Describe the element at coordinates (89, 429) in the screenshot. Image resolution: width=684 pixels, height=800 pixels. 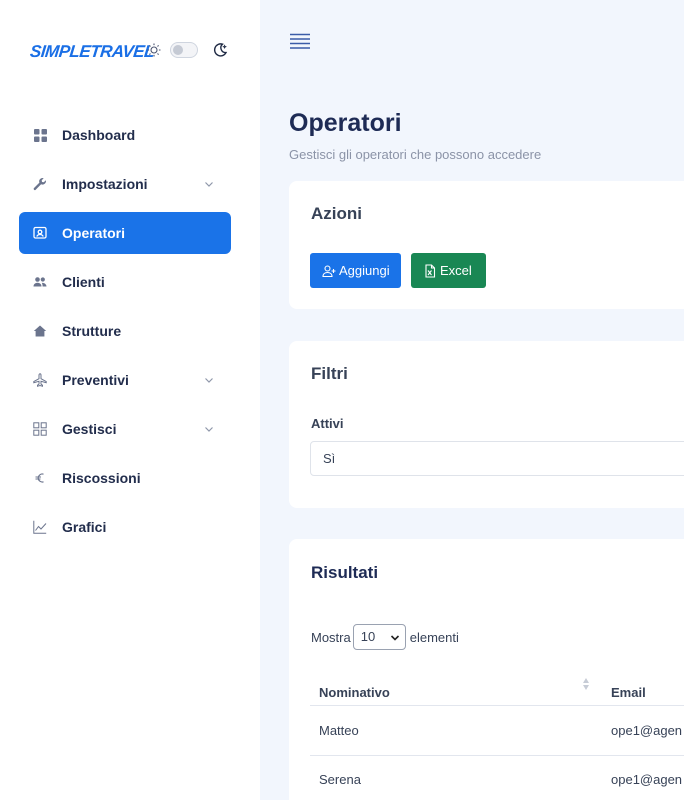
I see `sidebar-item-label: Gestisci` at that location.